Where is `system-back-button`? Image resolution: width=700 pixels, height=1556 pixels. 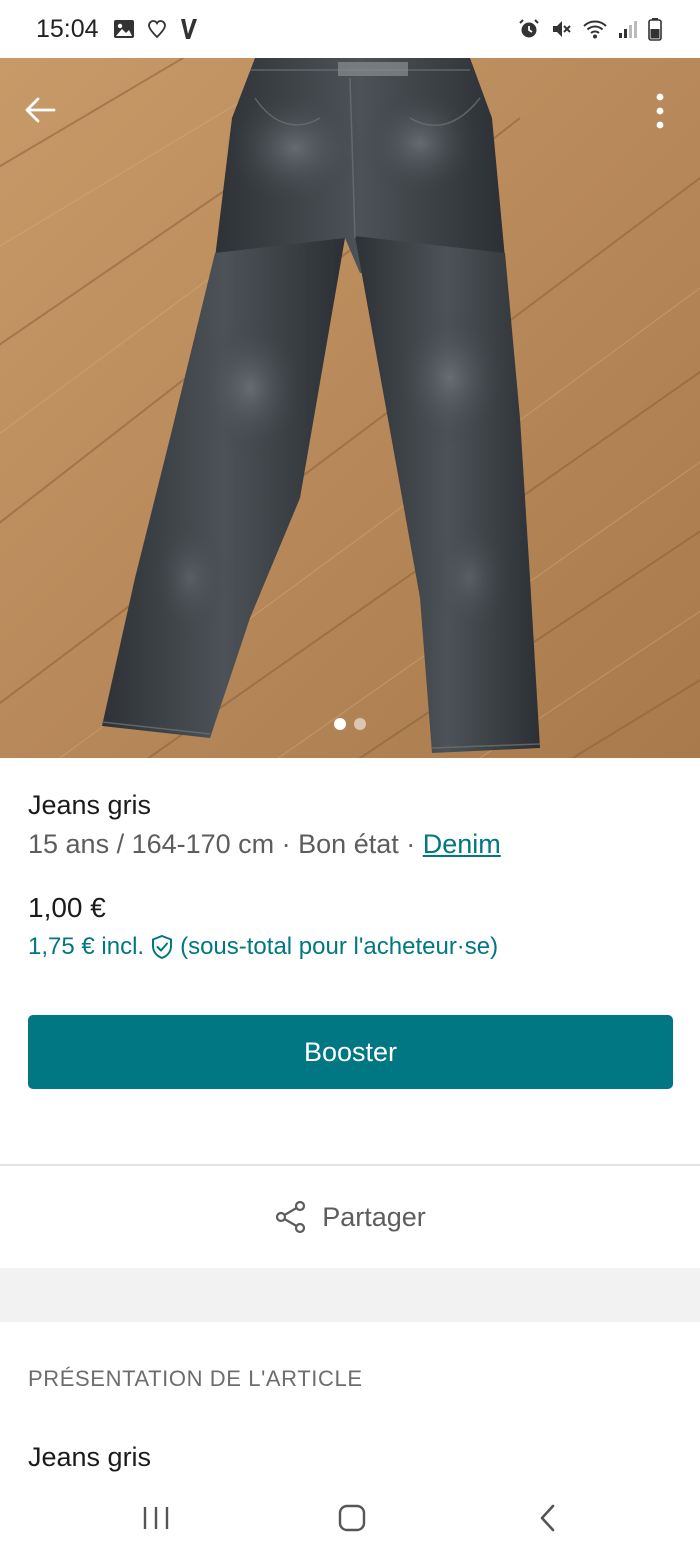
system-back-button is located at coordinates (548, 1518).